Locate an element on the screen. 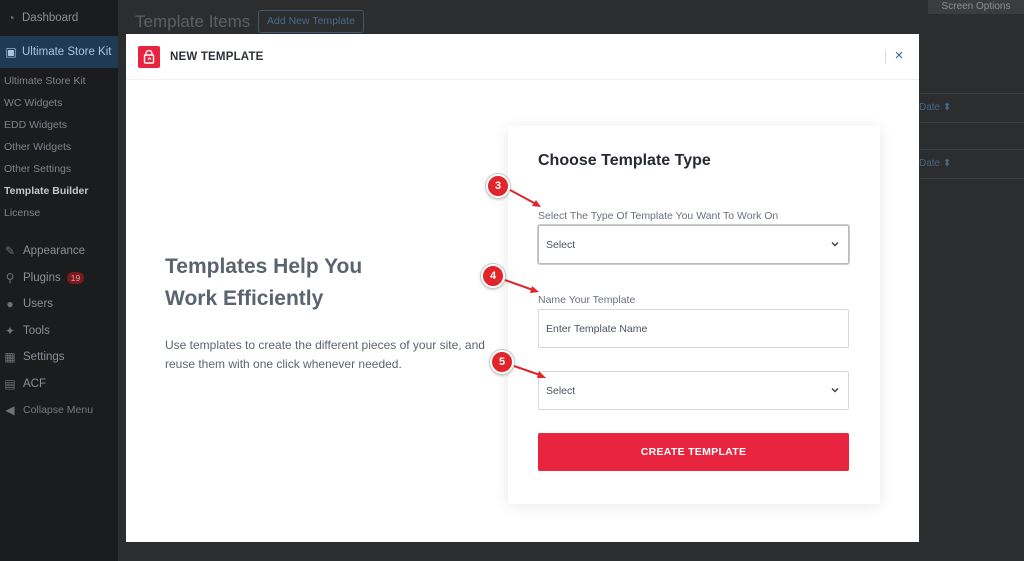 This screenshot has height=561, width=1024. template-option-select: Select is located at coordinates (693, 390).